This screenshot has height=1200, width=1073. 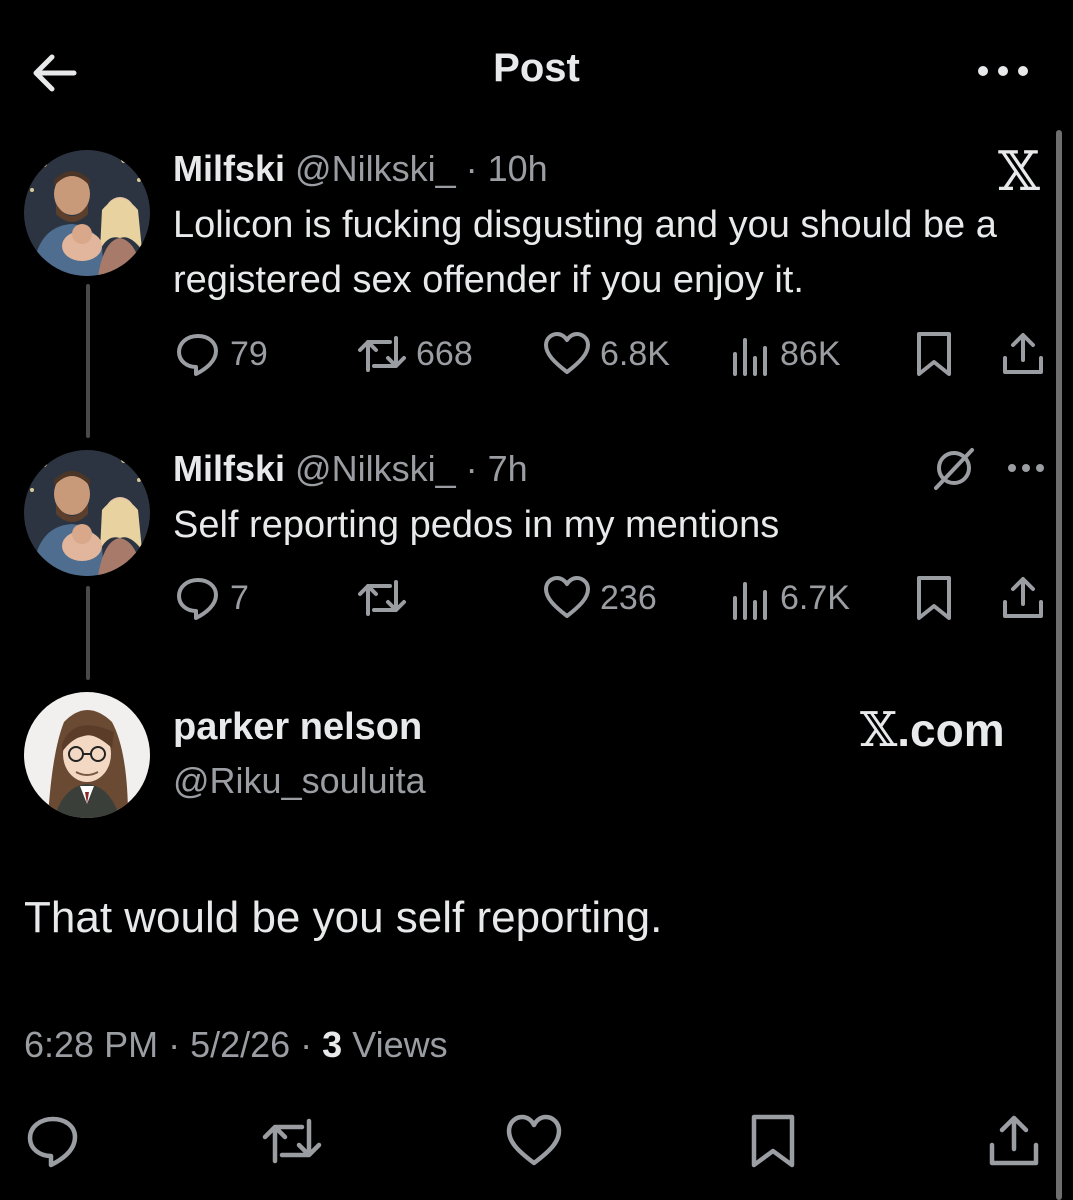 What do you see at coordinates (249, 353) in the screenshot?
I see `reply-count: 79` at bounding box center [249, 353].